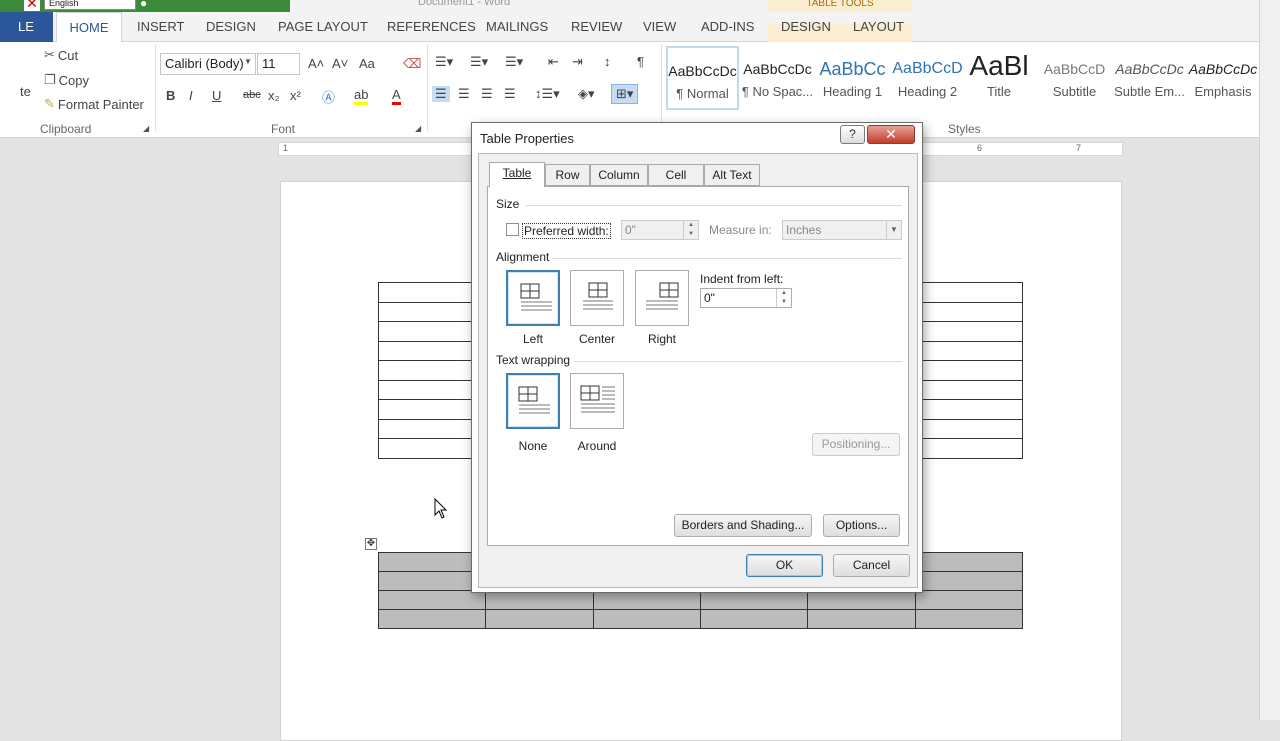 Image resolution: width=1280 pixels, height=741 pixels. What do you see at coordinates (852, 134) in the screenshot?
I see `help-button: ?` at bounding box center [852, 134].